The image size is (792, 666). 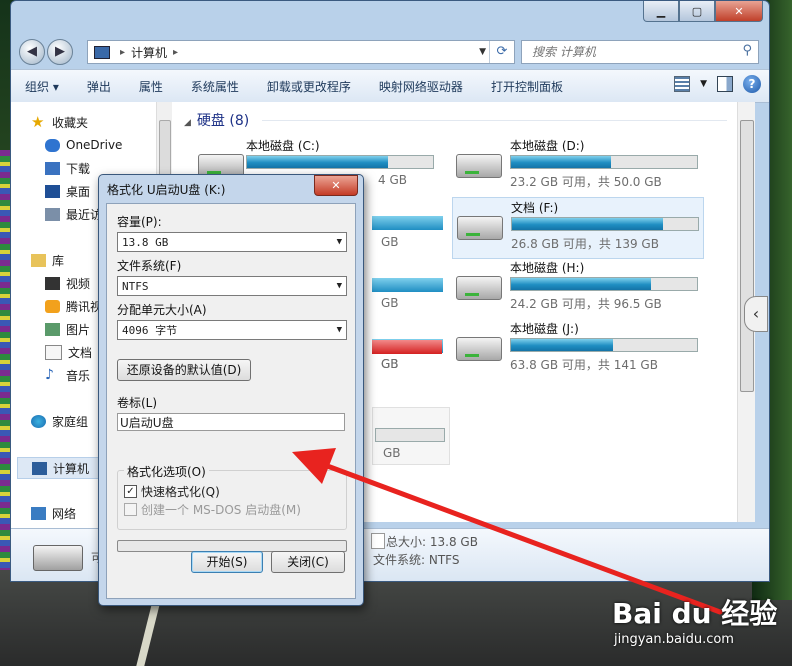 What do you see at coordinates (102, 52) in the screenshot?
I see `computer-icon` at bounding box center [102, 52].